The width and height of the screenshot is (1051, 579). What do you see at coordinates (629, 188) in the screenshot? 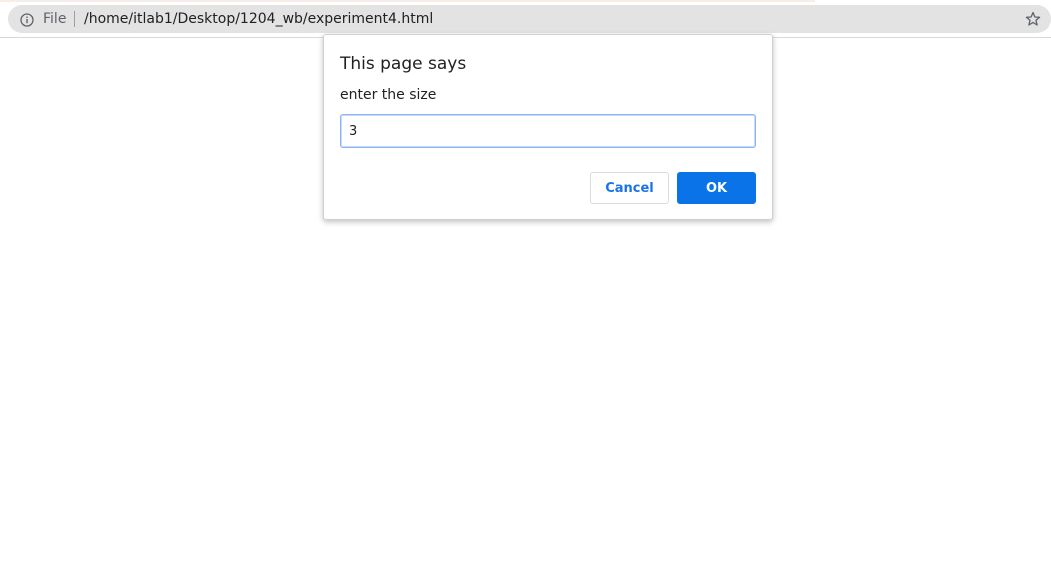
I see `cancel-button: Cancel` at bounding box center [629, 188].